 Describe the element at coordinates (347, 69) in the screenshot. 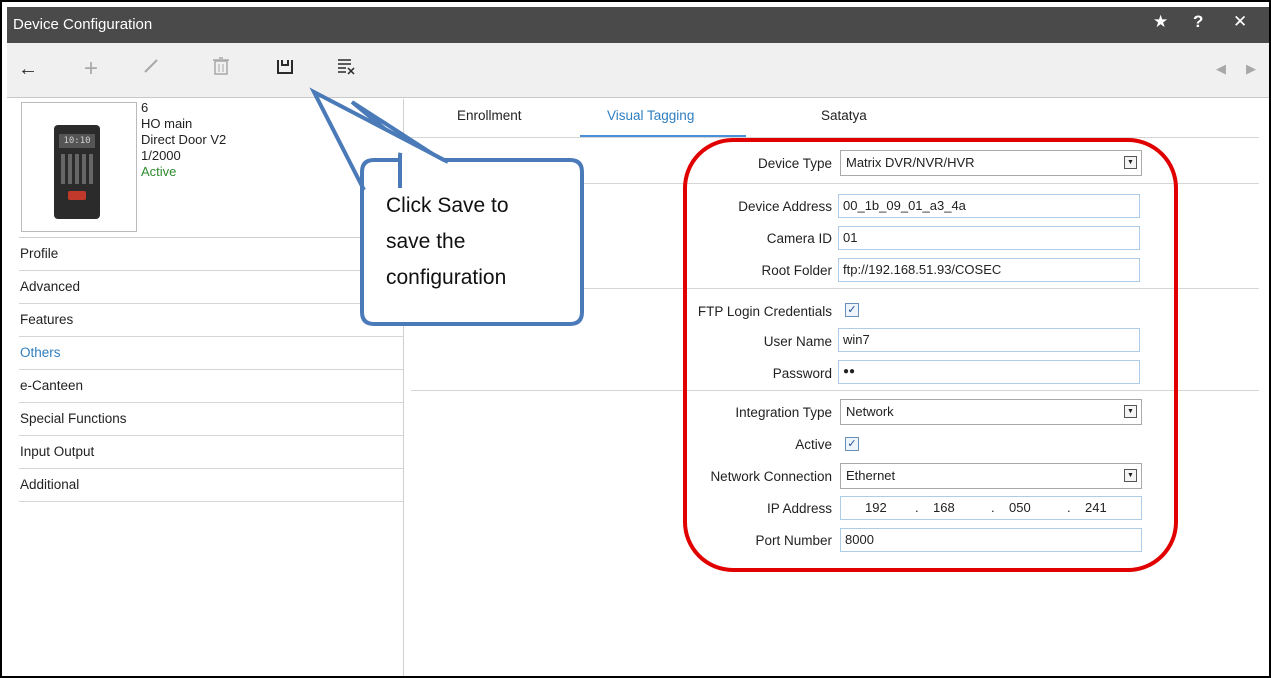

I see `clear-list-icon` at that location.